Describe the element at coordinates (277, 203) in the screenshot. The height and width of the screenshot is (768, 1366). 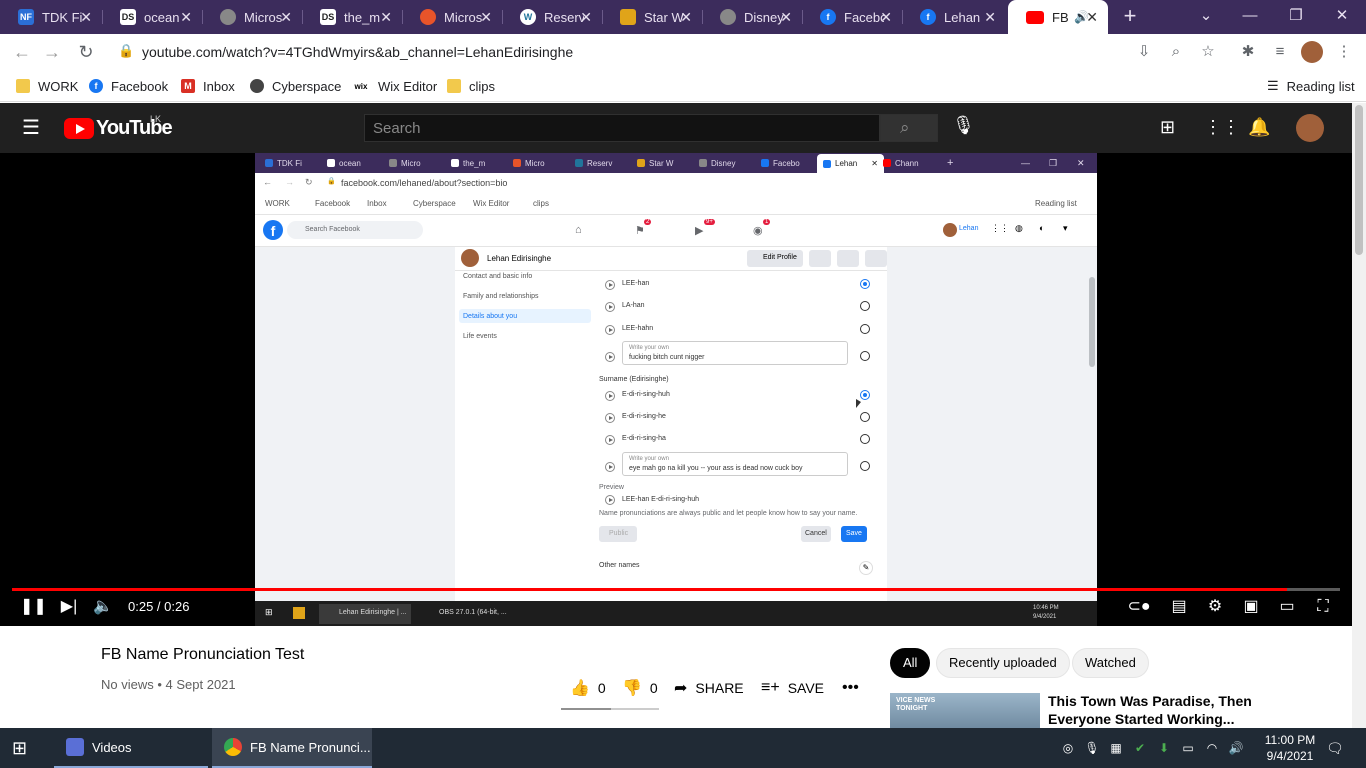
I see `inner-bookmark: WORK` at that location.